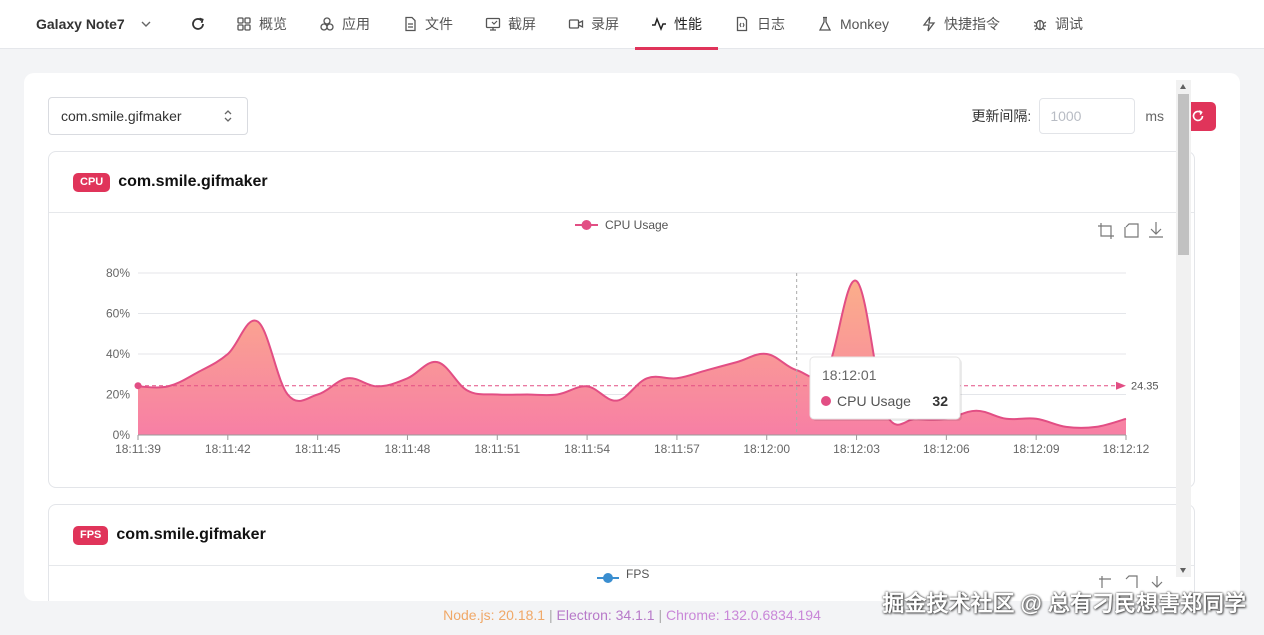 This screenshot has width=1264, height=635. I want to click on video-icon, so click(576, 24).